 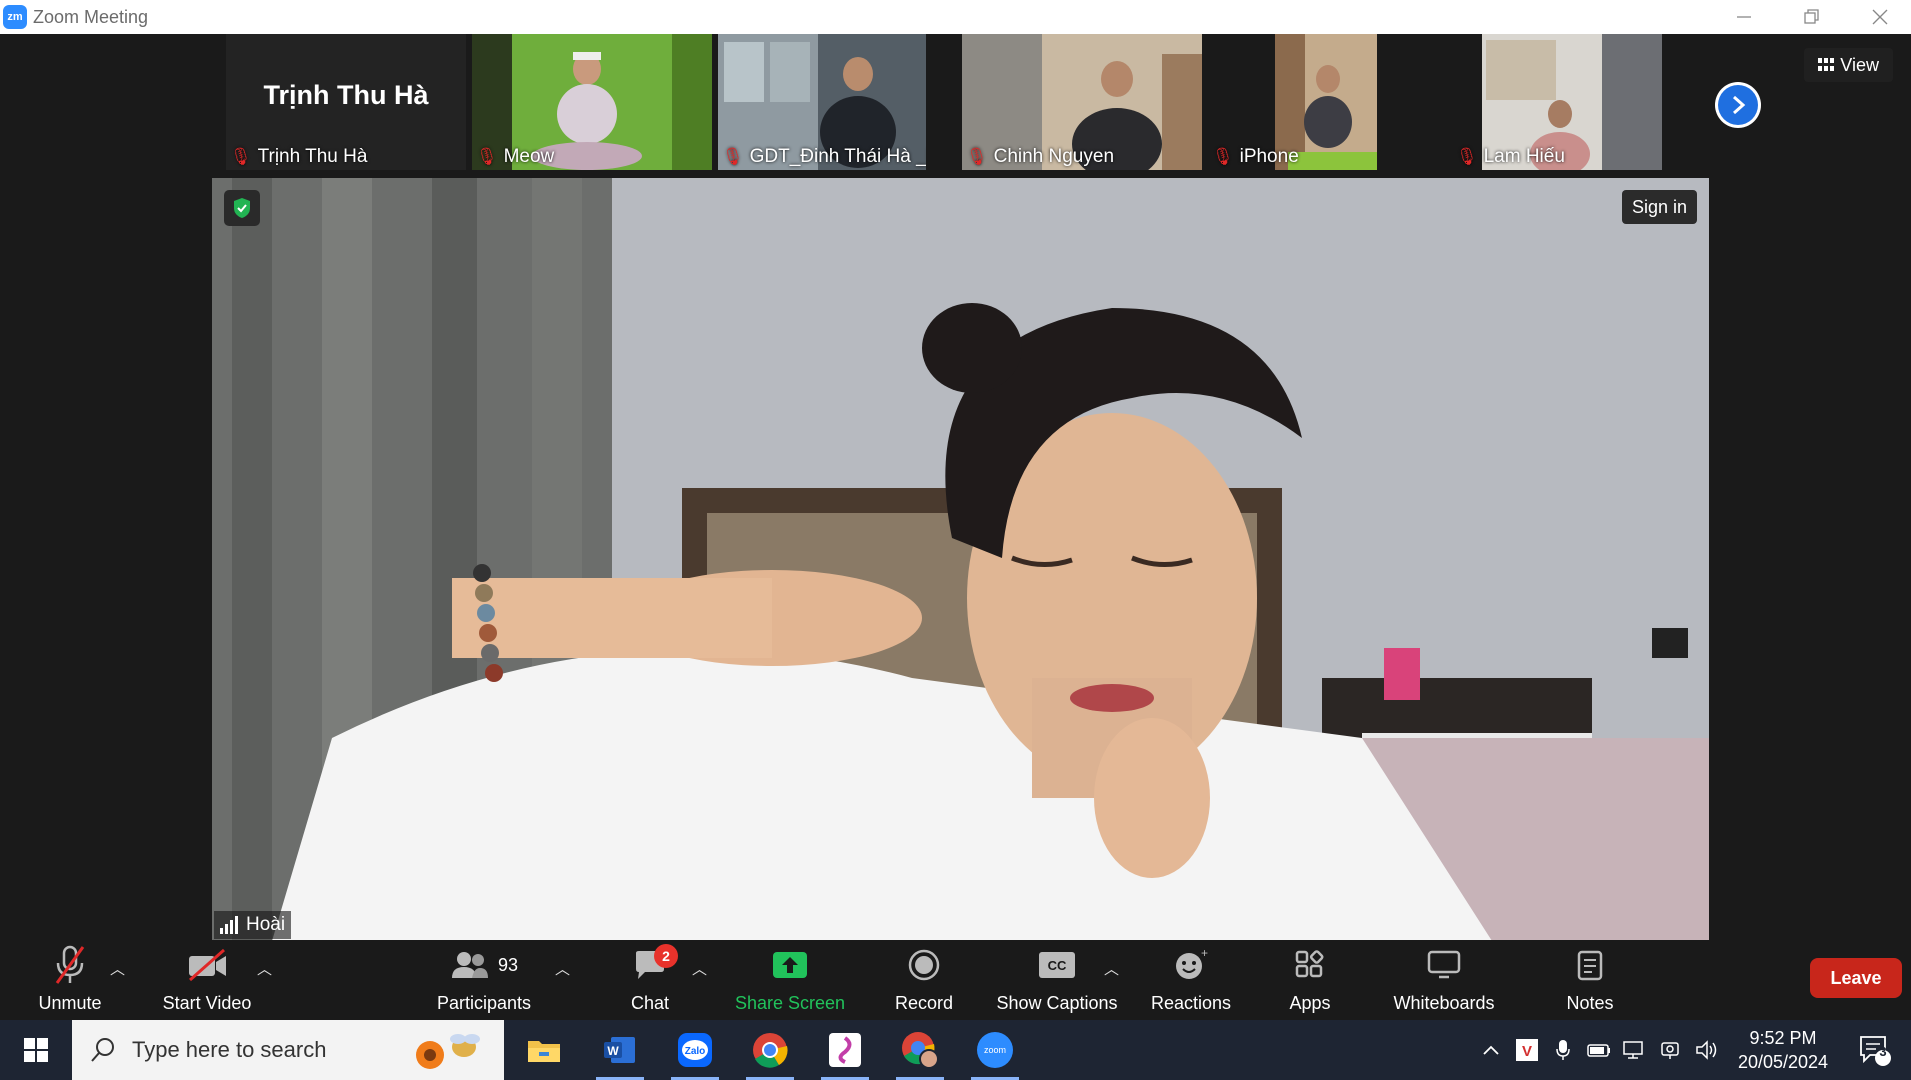 I want to click on notes-label: Notes, so click(x=1590, y=1003).